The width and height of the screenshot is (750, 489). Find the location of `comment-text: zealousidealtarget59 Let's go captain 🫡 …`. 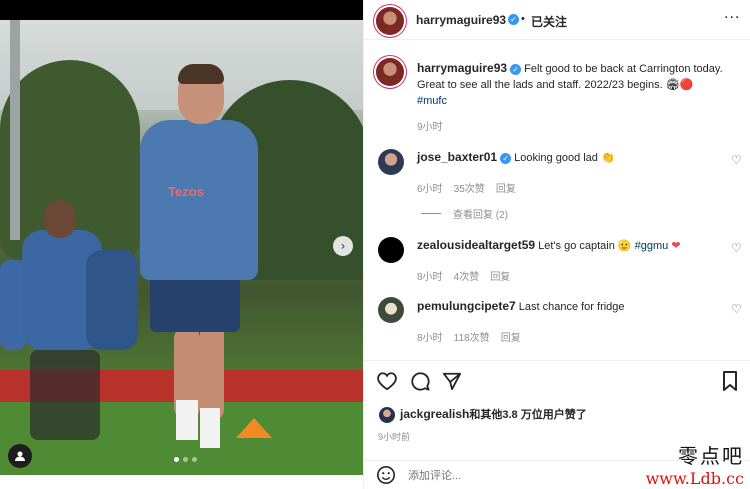

comment-text: zealousidealtarget59 Let's go captain 🫡 … is located at coordinates (549, 245).